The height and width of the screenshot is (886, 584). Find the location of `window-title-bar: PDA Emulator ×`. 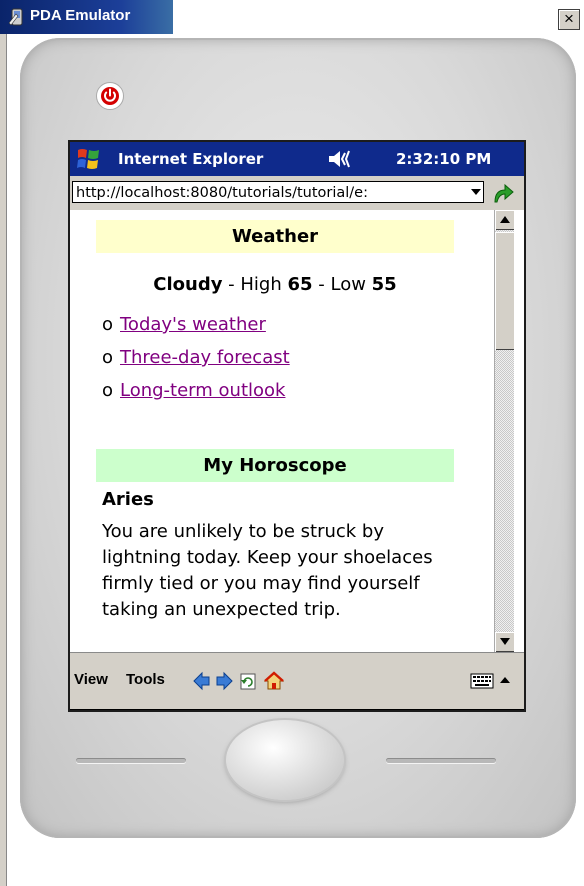

window-title-bar: PDA Emulator × is located at coordinates (292, 17).